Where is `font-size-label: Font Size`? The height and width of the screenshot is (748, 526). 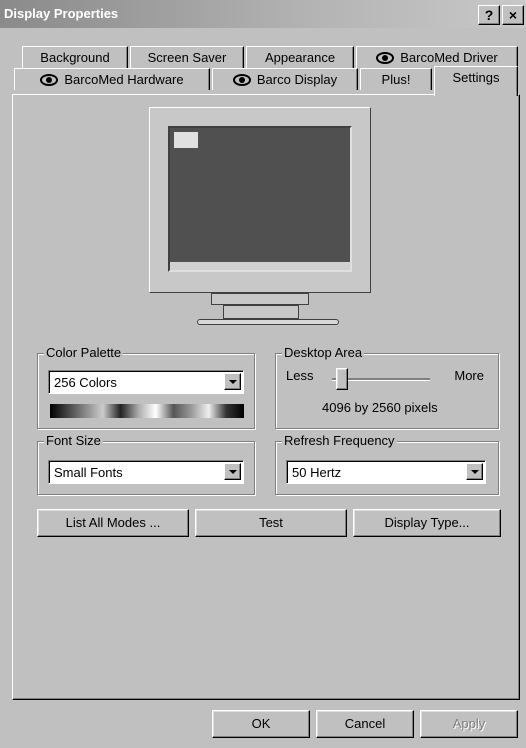 font-size-label: Font Size is located at coordinates (73, 440).